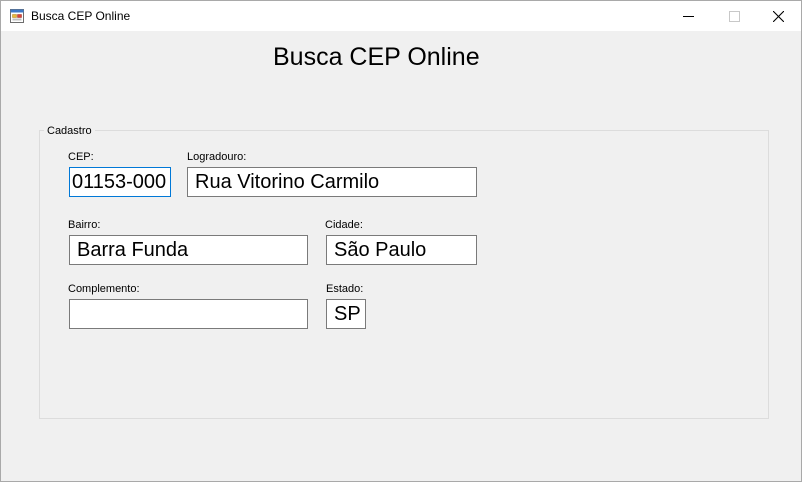  I want to click on cep-input, so click(120, 182).